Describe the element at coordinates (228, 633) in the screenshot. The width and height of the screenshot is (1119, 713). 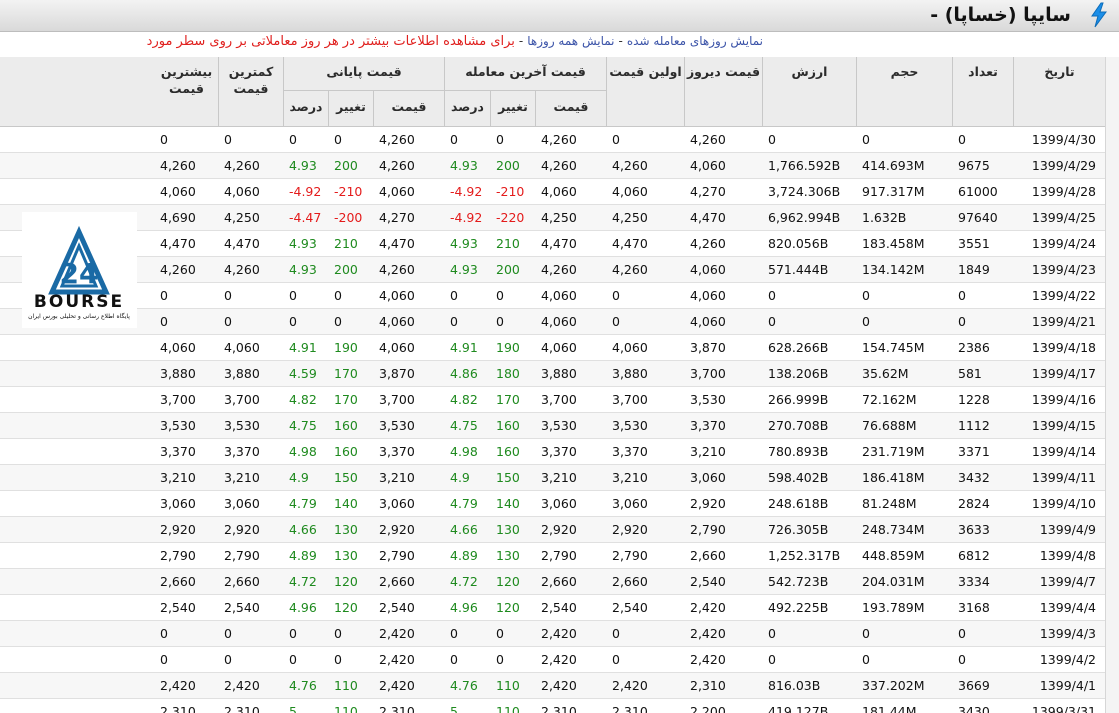
I see `cell-lowest-price: 0` at that location.